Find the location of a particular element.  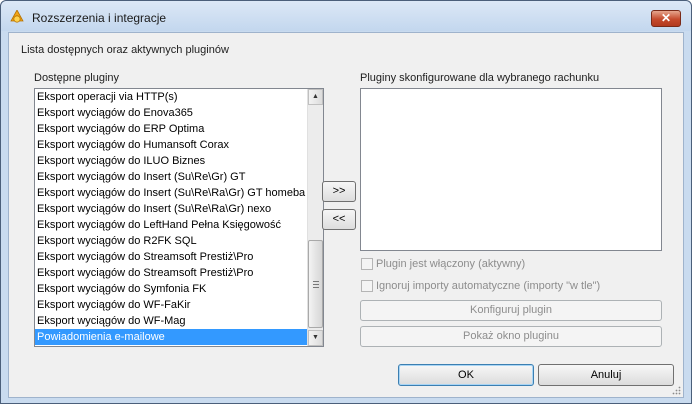

list-item: Eksport wyciągów do ILUO Biznes is located at coordinates (171, 161).